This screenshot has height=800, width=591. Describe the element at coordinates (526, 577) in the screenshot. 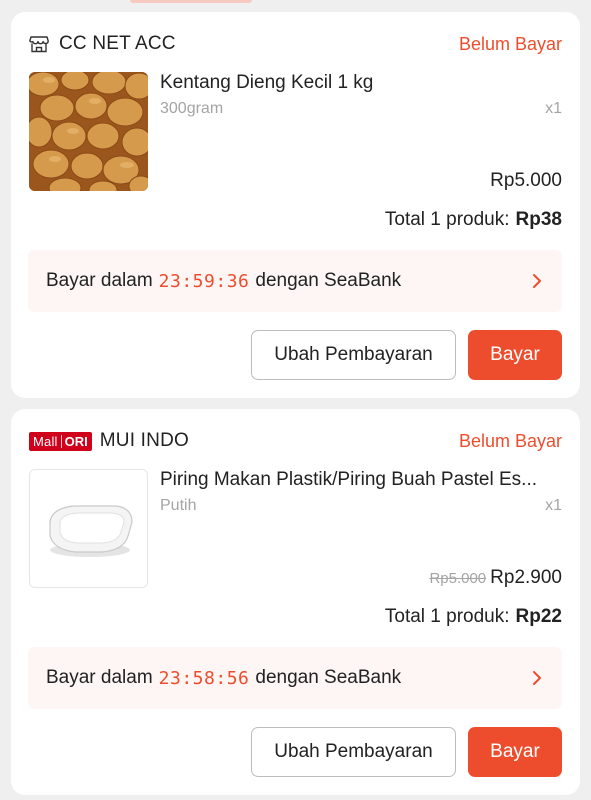

I see `product-price: Rp2.900` at that location.